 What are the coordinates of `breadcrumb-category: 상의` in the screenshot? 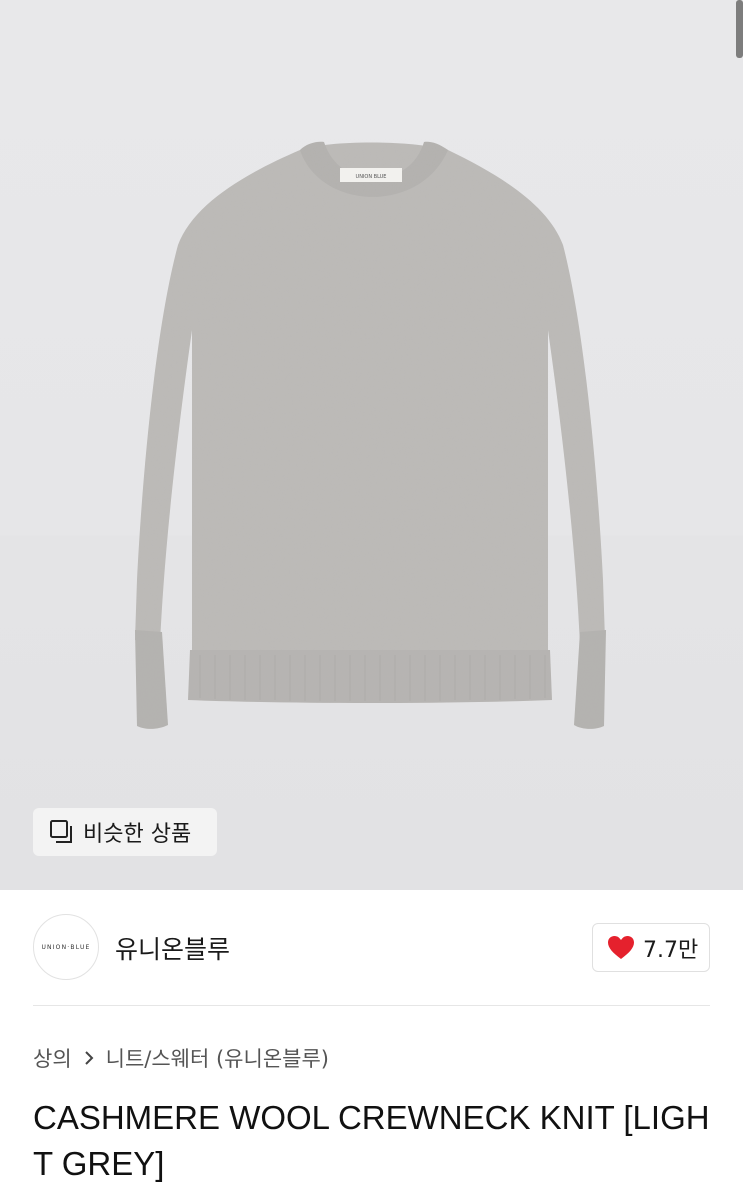 It's located at (52, 1058).